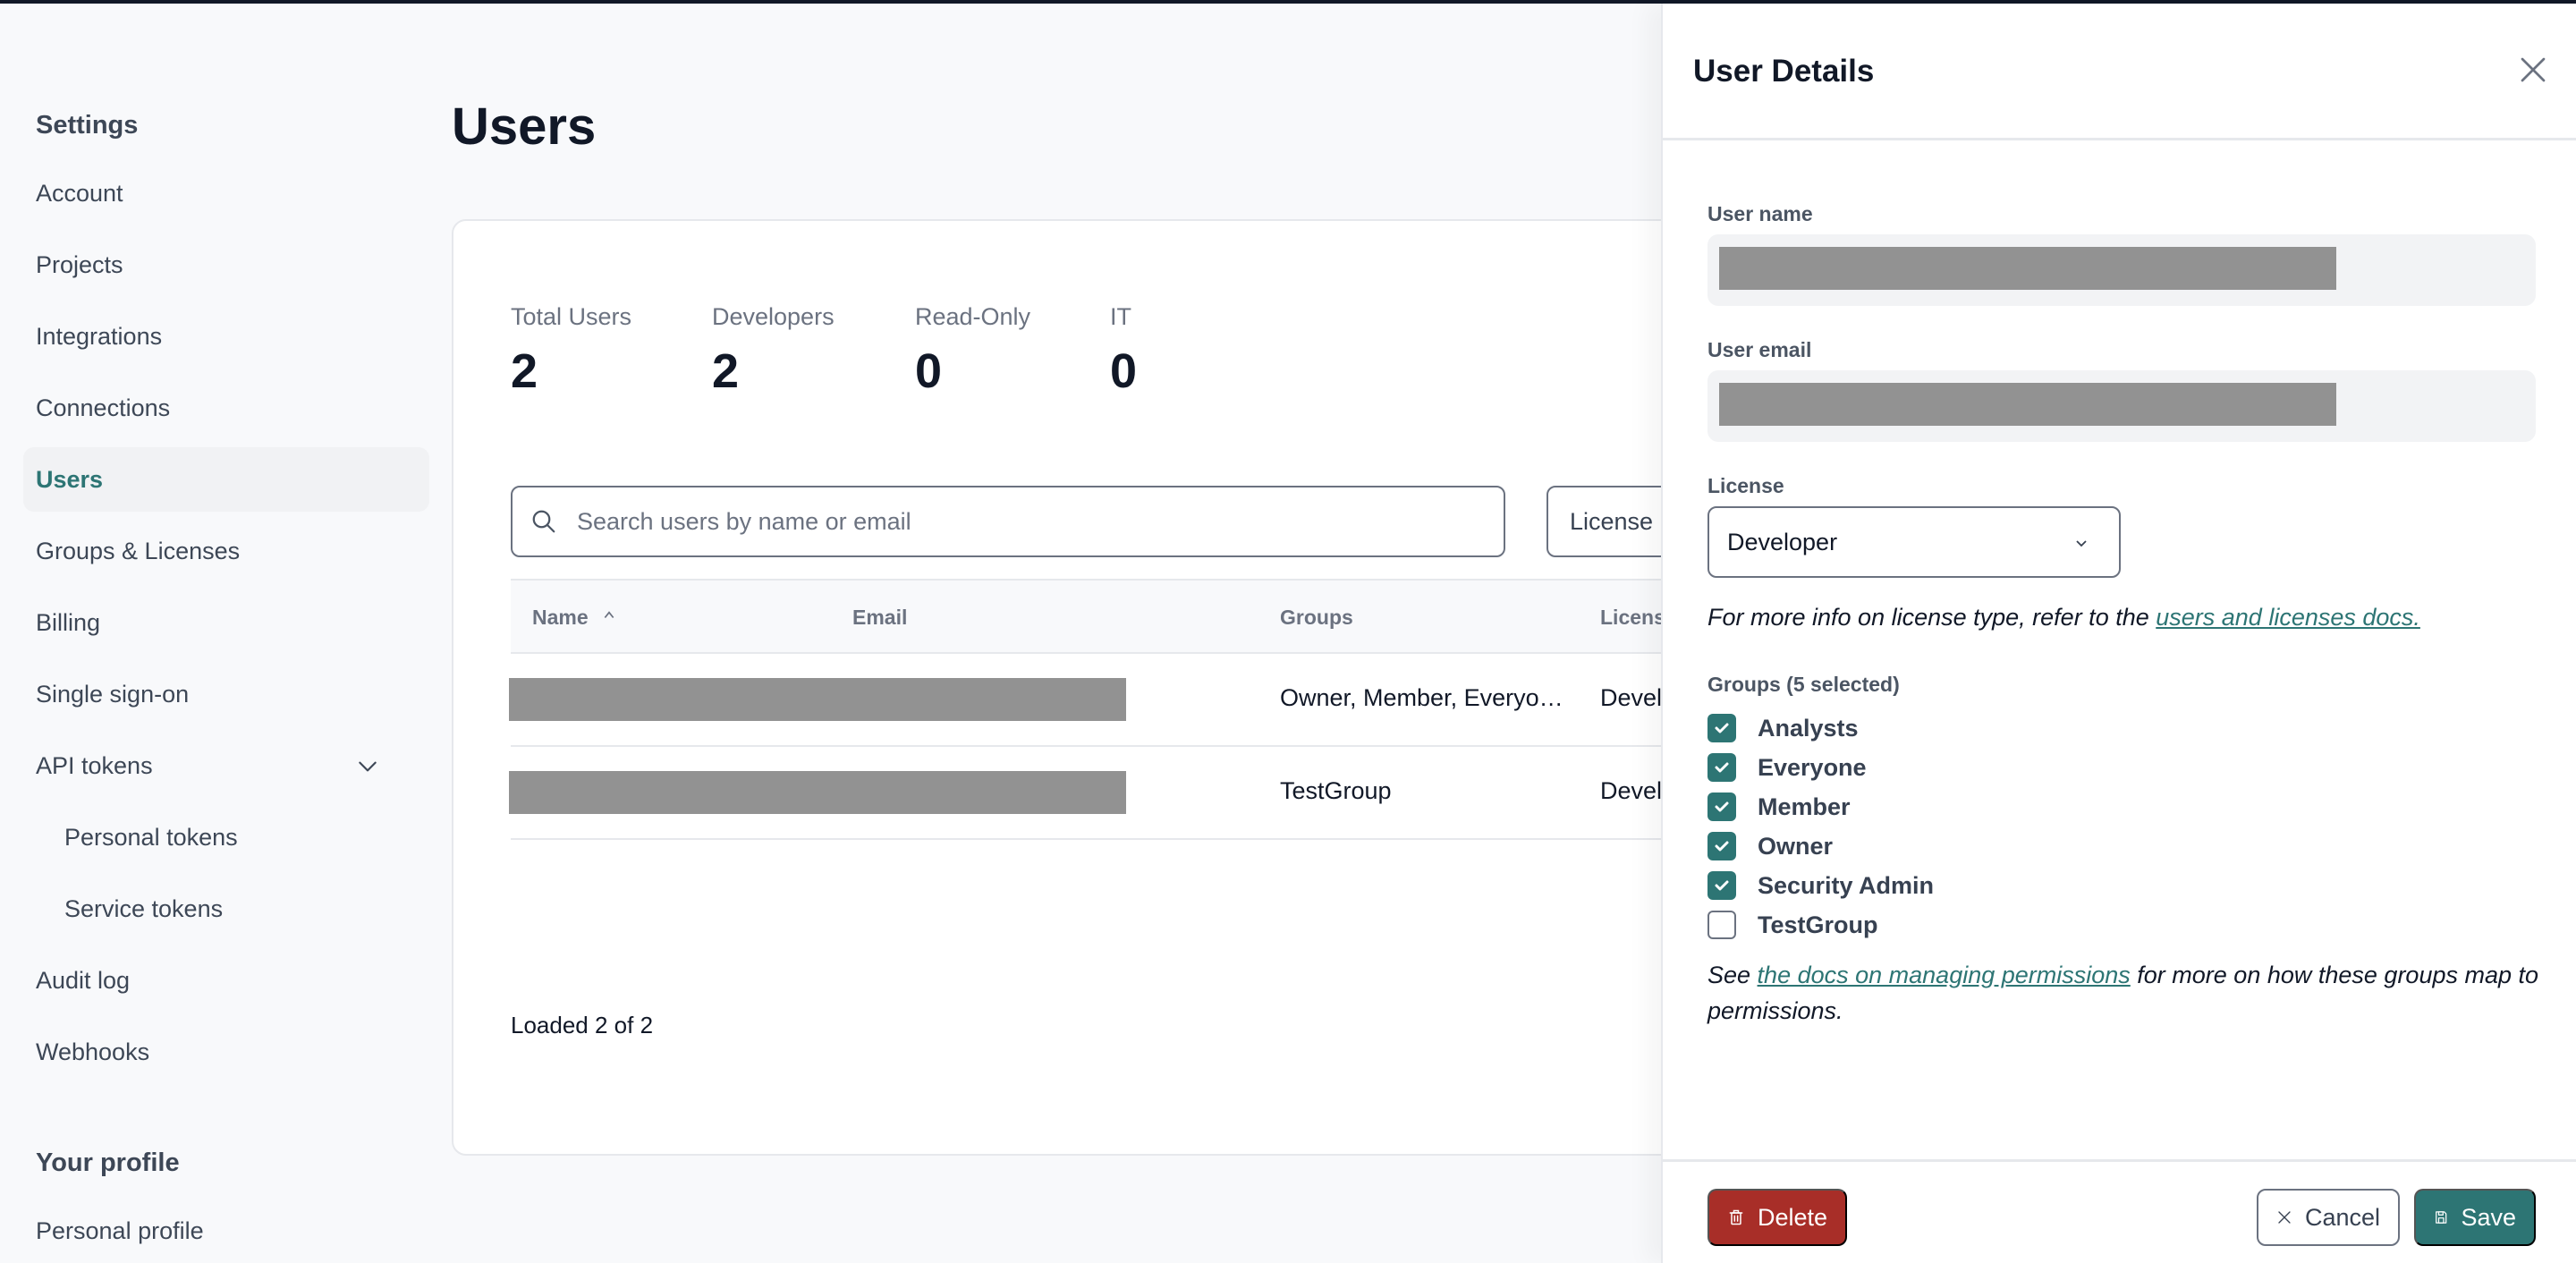 Image resolution: width=2576 pixels, height=1263 pixels. What do you see at coordinates (151, 837) in the screenshot?
I see `sidebar-item-label: Personal tokens` at bounding box center [151, 837].